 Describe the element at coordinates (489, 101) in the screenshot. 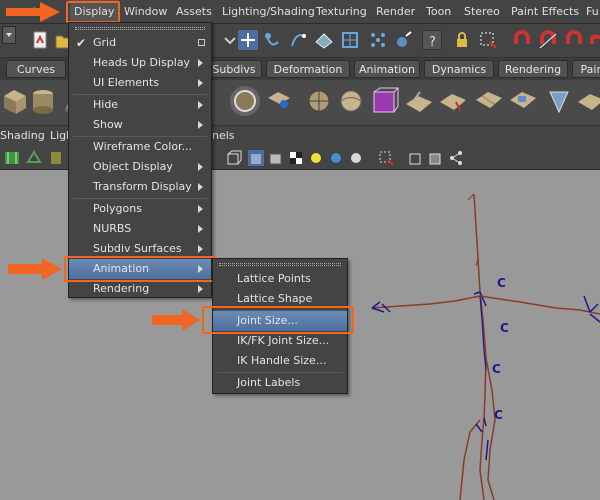

I see `soft-mod-plane-icon` at that location.